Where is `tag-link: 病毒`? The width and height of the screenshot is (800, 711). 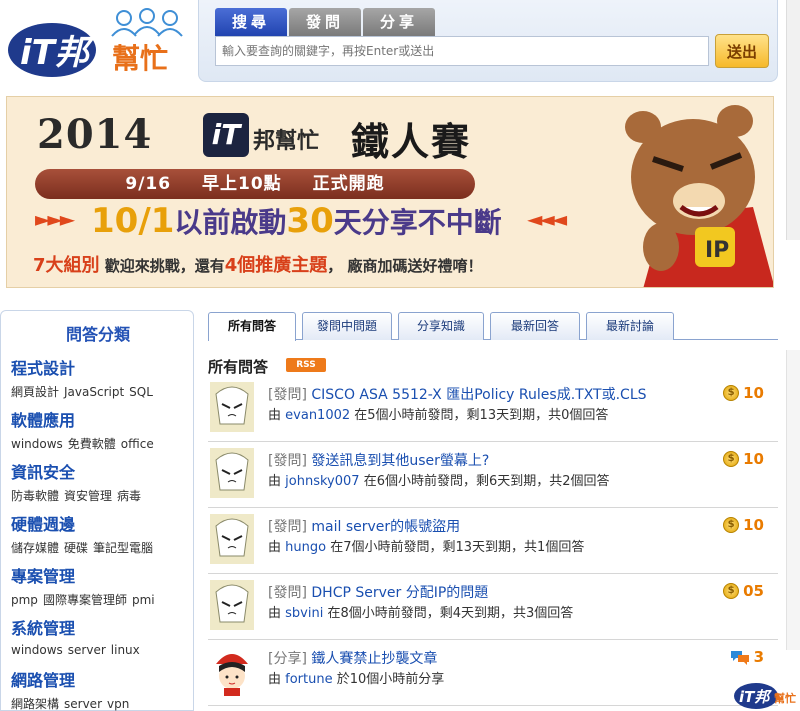
tag-link: 病毒 is located at coordinates (129, 496).